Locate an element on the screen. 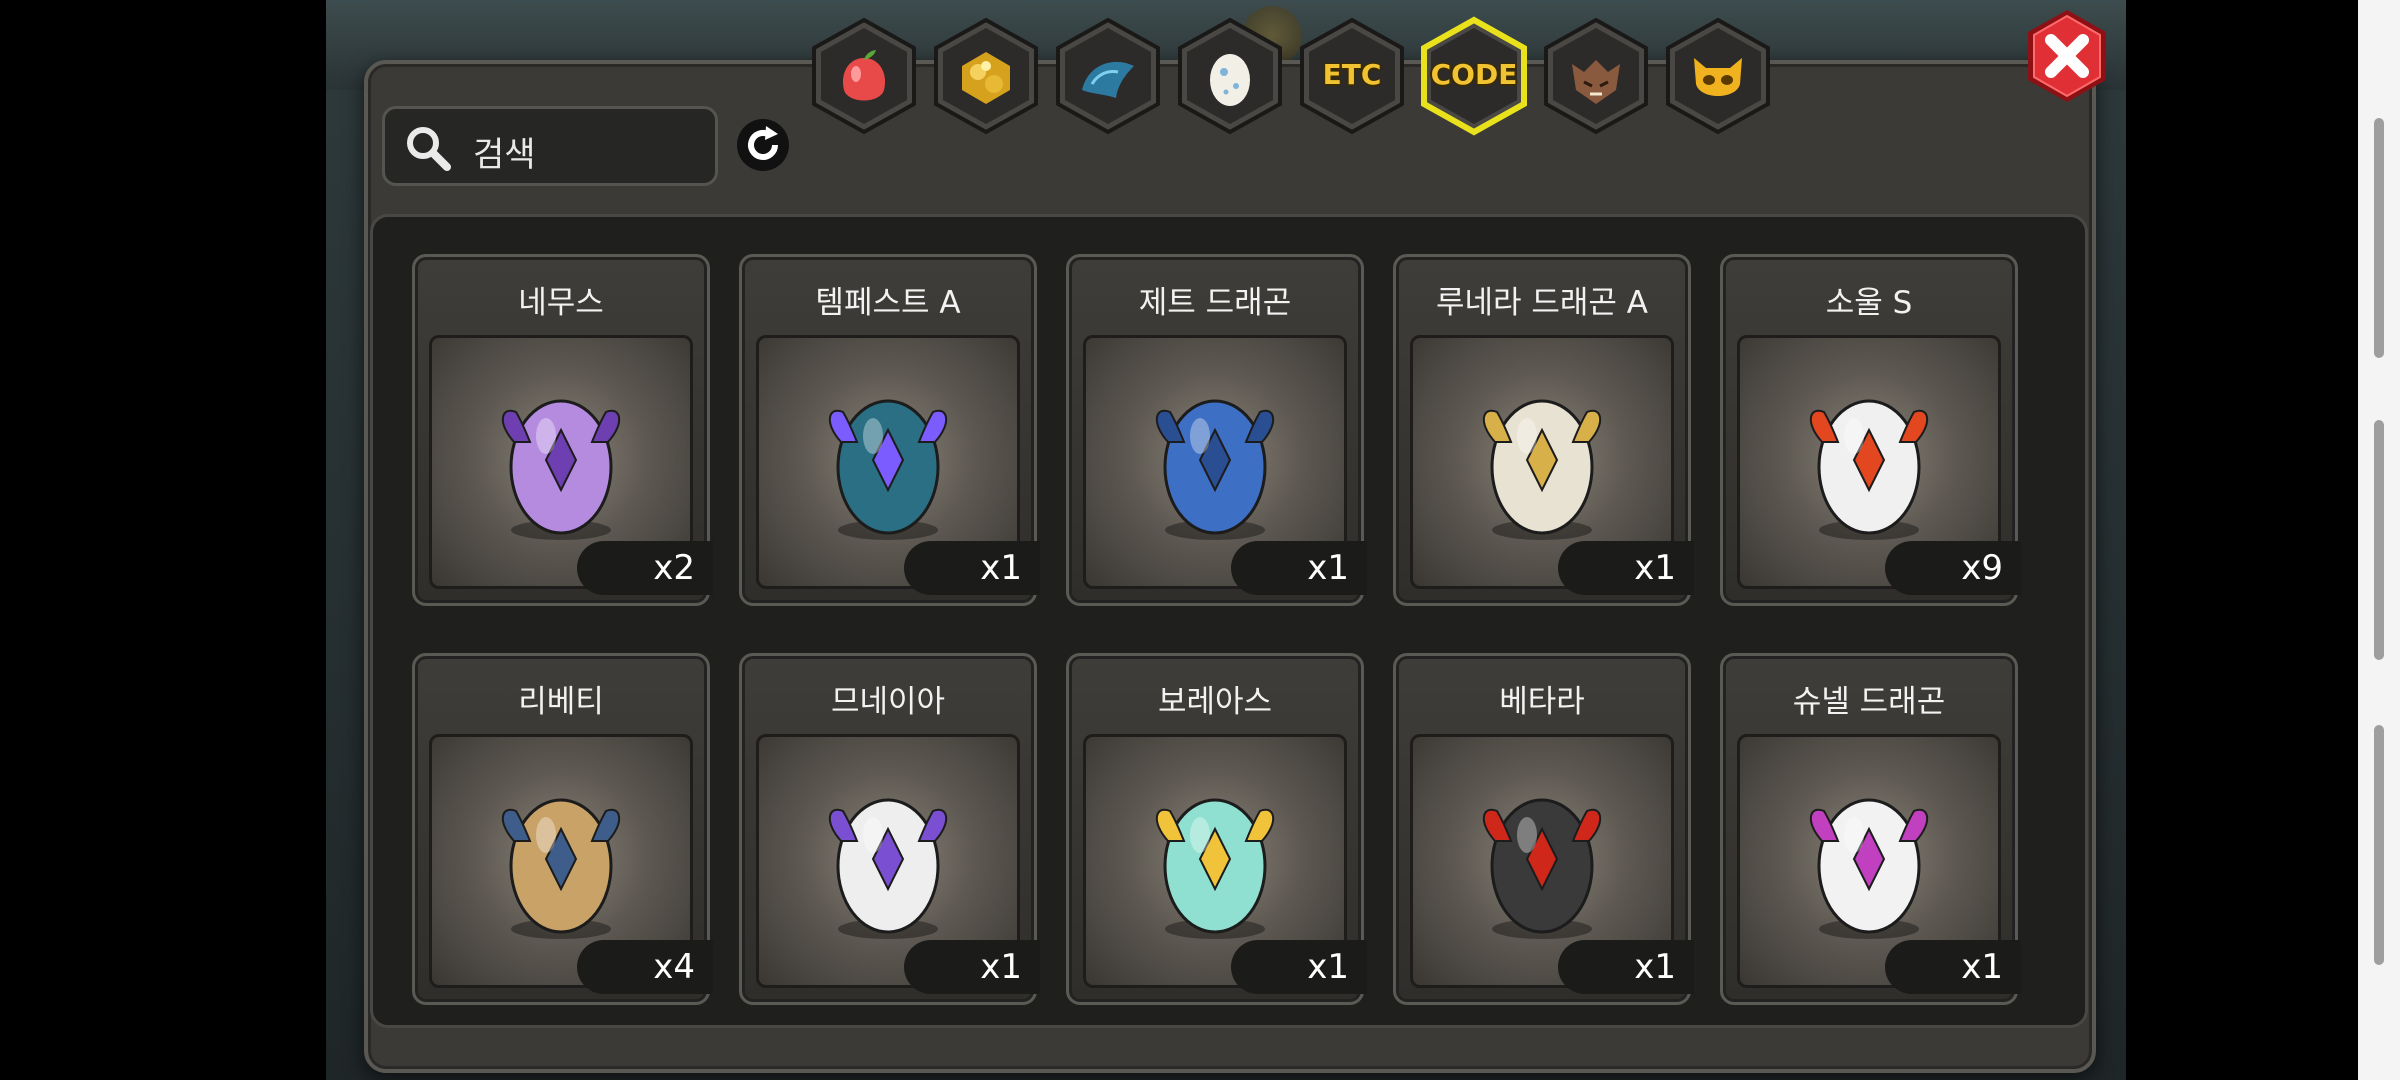 Image resolution: width=2400 pixels, height=1080 pixels. item-card: 리베티 x4 is located at coordinates (562, 829).